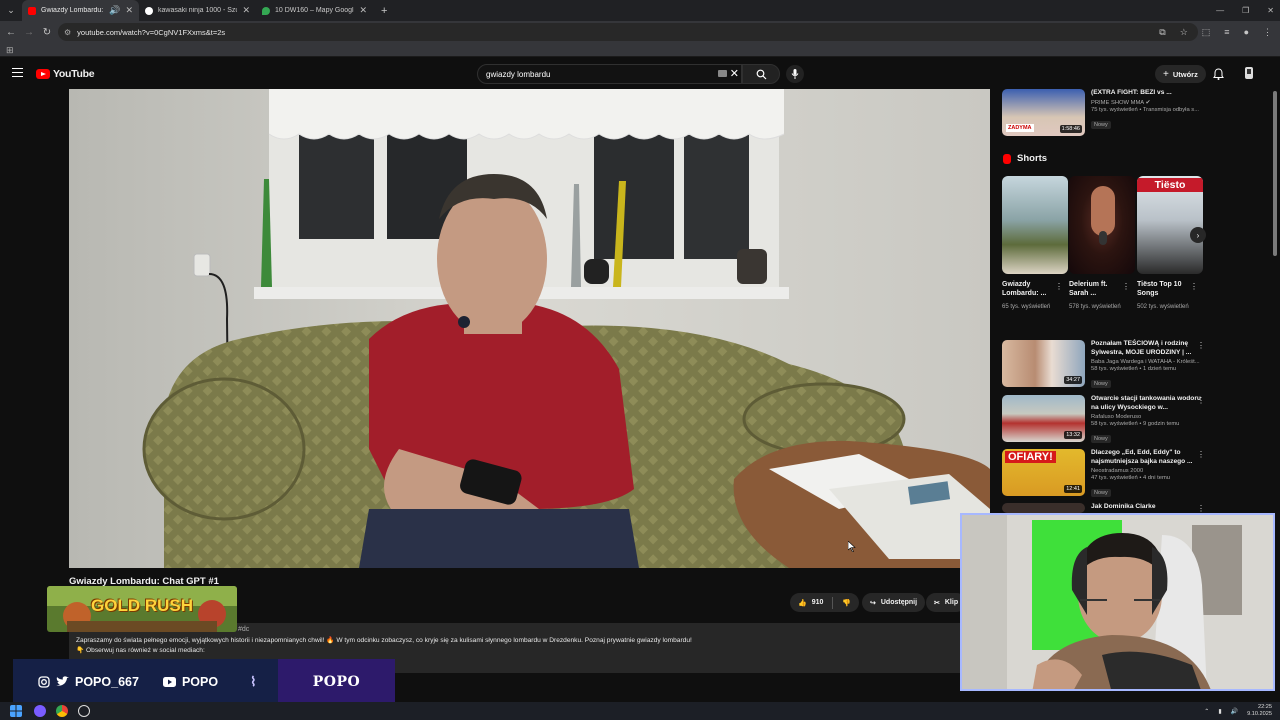  Describe the element at coordinates (74, 74) in the screenshot. I see `logo-text: YouTube` at that location.